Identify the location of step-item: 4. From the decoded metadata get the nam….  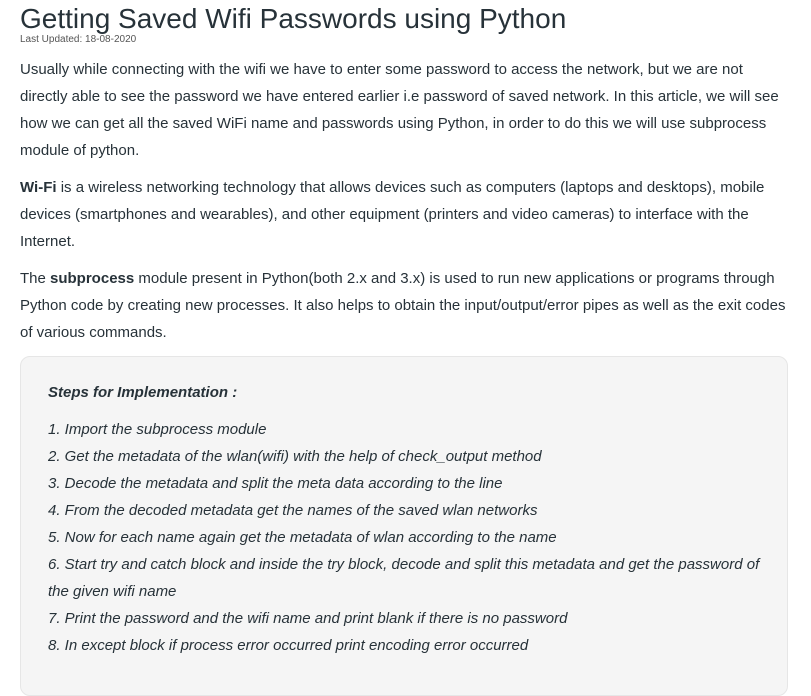
(293, 510).